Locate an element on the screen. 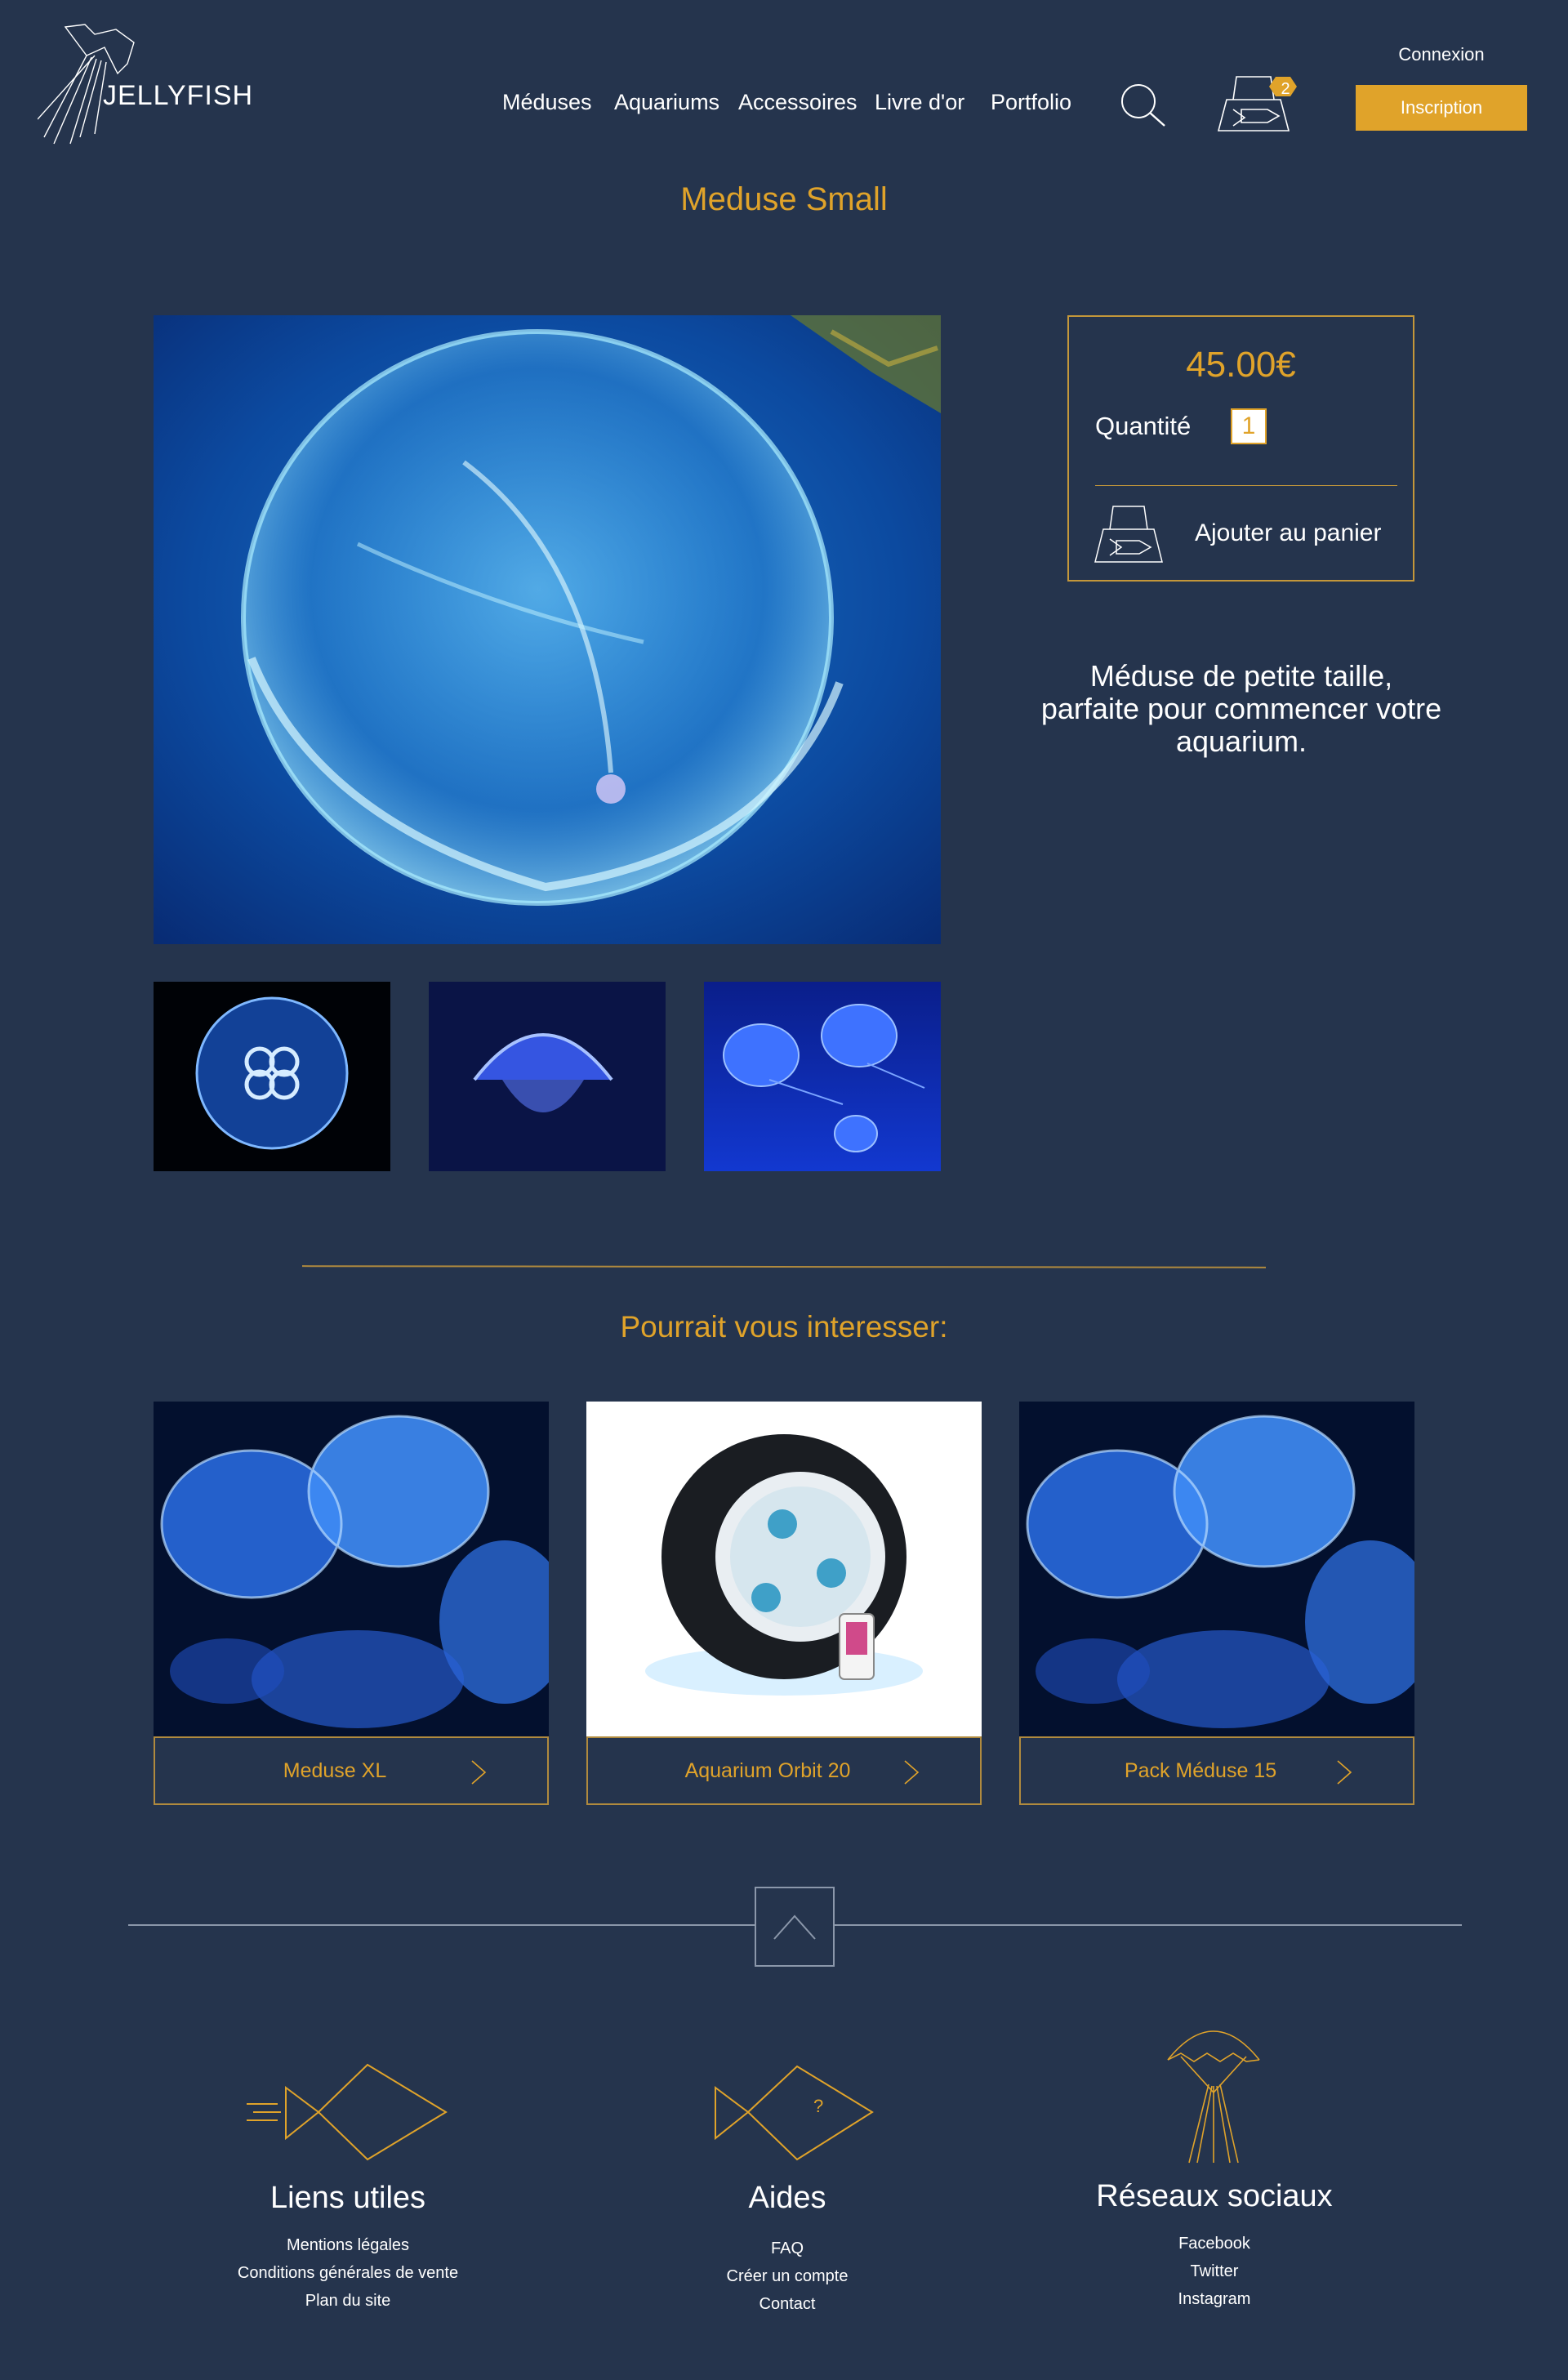 The height and width of the screenshot is (2380, 1568). nav-item-aquariums: Aquariums is located at coordinates (666, 103).